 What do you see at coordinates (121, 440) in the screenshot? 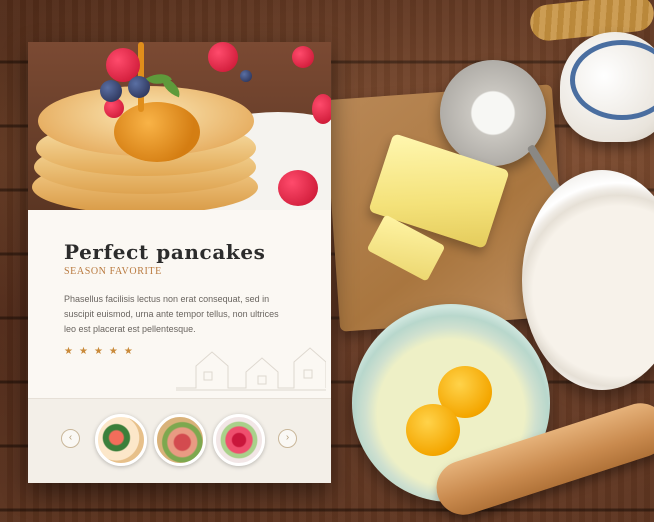
I see `thumbnail-salad` at bounding box center [121, 440].